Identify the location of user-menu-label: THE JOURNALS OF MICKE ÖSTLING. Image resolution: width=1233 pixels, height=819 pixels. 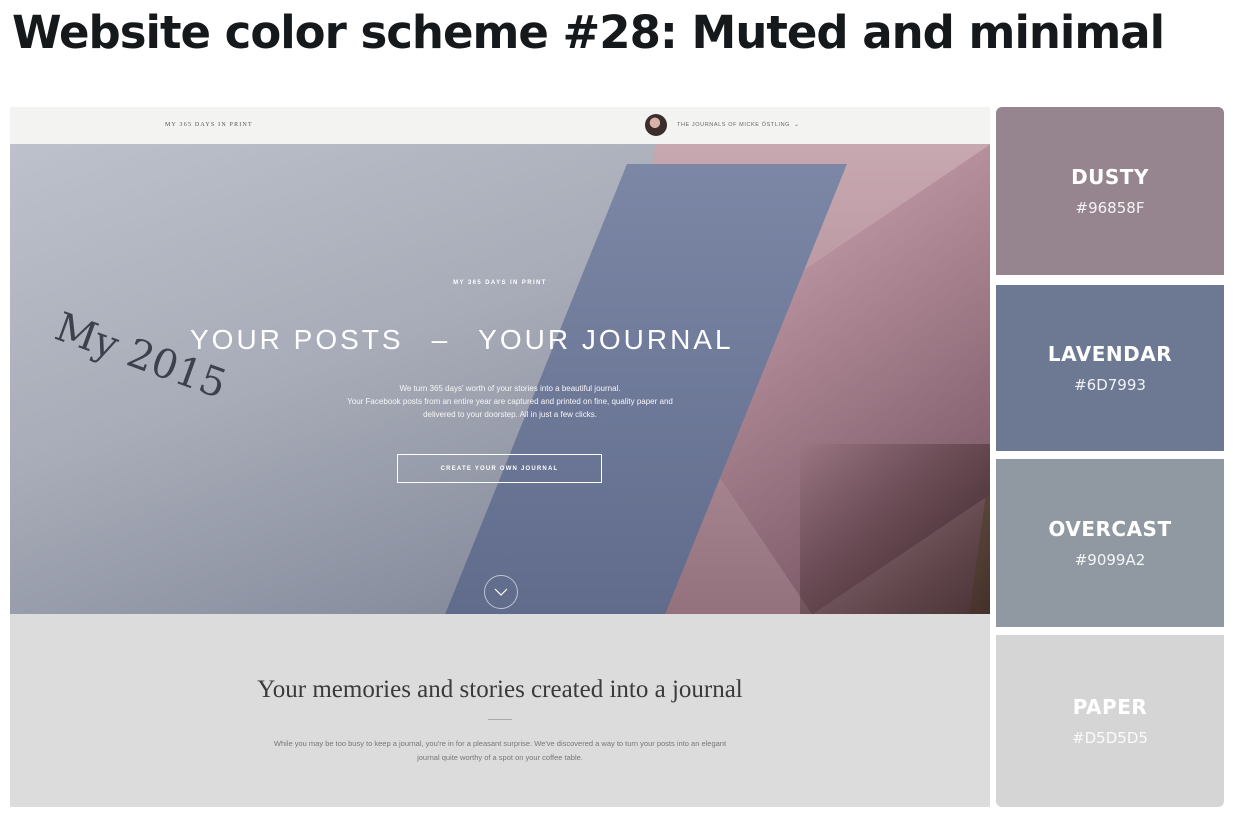
(734, 125).